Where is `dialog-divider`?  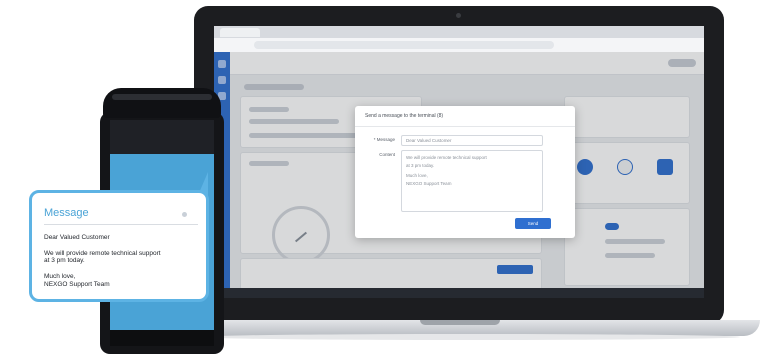 dialog-divider is located at coordinates (465, 126).